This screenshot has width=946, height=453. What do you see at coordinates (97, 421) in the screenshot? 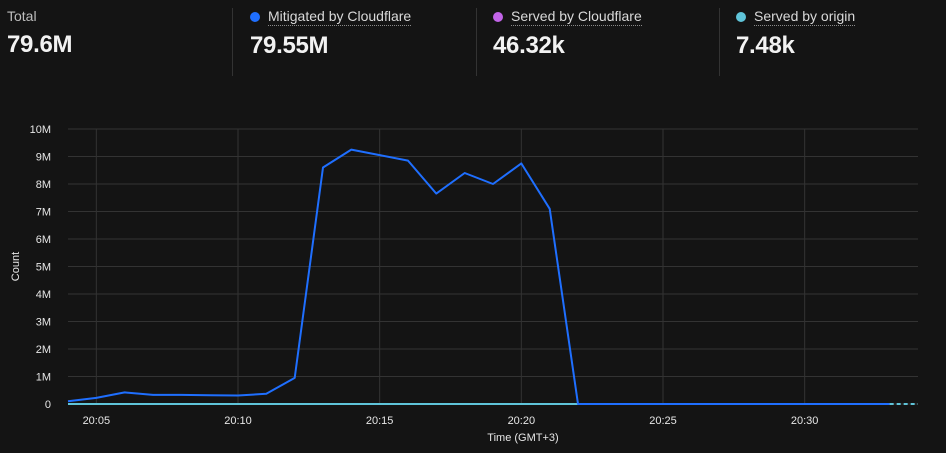
I see `x-tick-label: 20:05` at bounding box center [97, 421].